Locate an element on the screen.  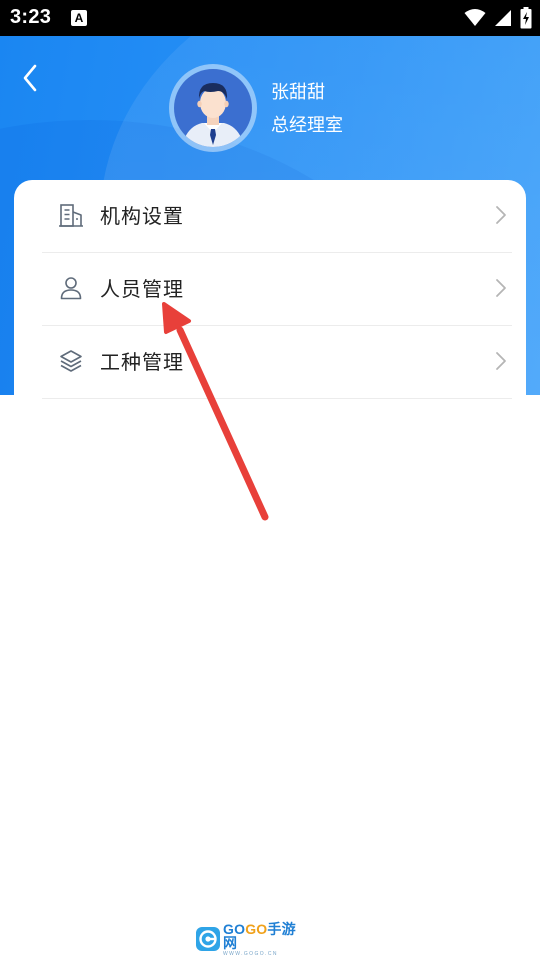
watermark-text: GOGO手游网 WWW.GOGO.CN is located at coordinates (264, 939).